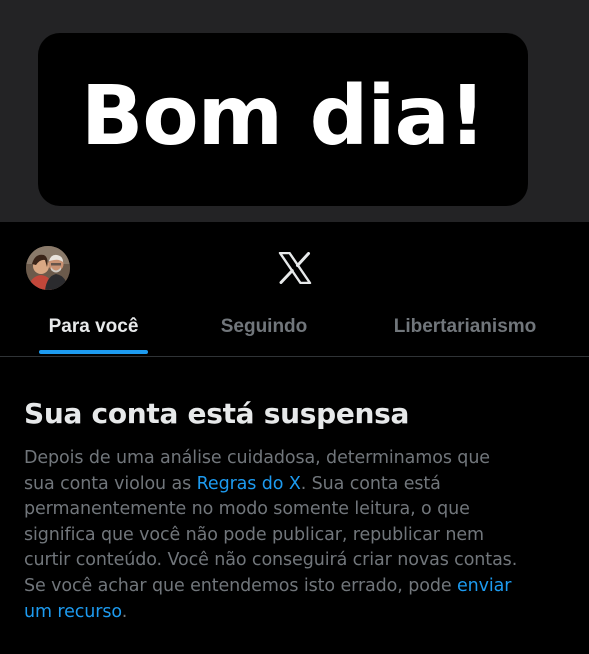  What do you see at coordinates (93, 331) in the screenshot?
I see `tab-para-voce: Para você` at bounding box center [93, 331].